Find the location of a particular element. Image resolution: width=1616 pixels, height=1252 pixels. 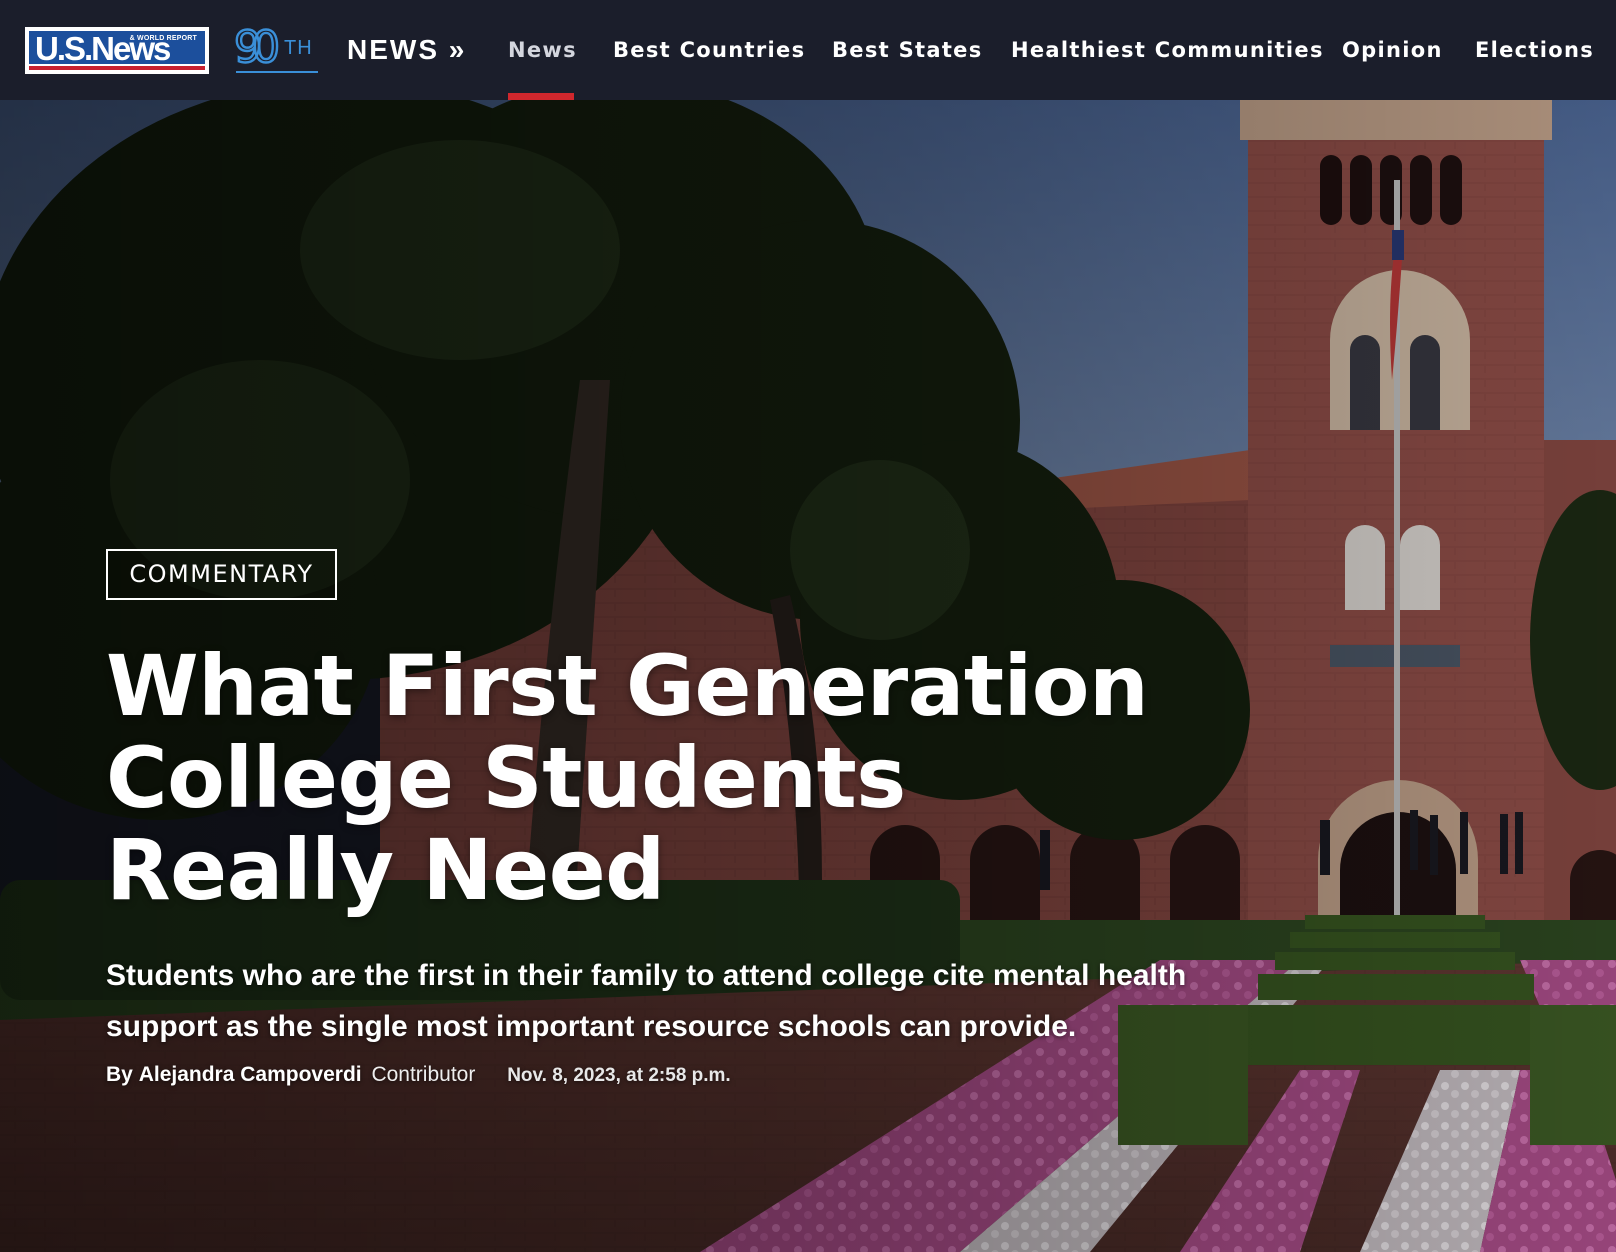

nav-item-best-countries: Best Countries is located at coordinates (709, 50).